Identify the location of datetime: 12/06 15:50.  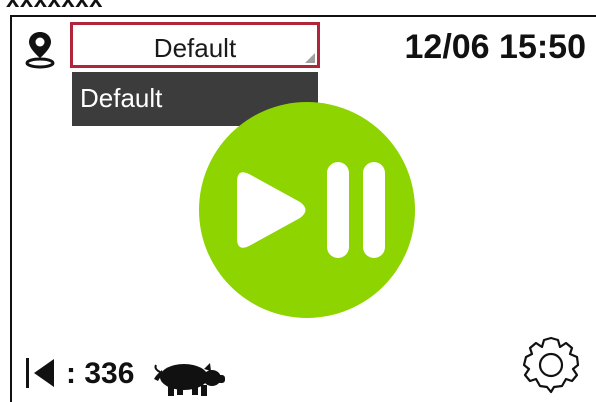
(495, 47).